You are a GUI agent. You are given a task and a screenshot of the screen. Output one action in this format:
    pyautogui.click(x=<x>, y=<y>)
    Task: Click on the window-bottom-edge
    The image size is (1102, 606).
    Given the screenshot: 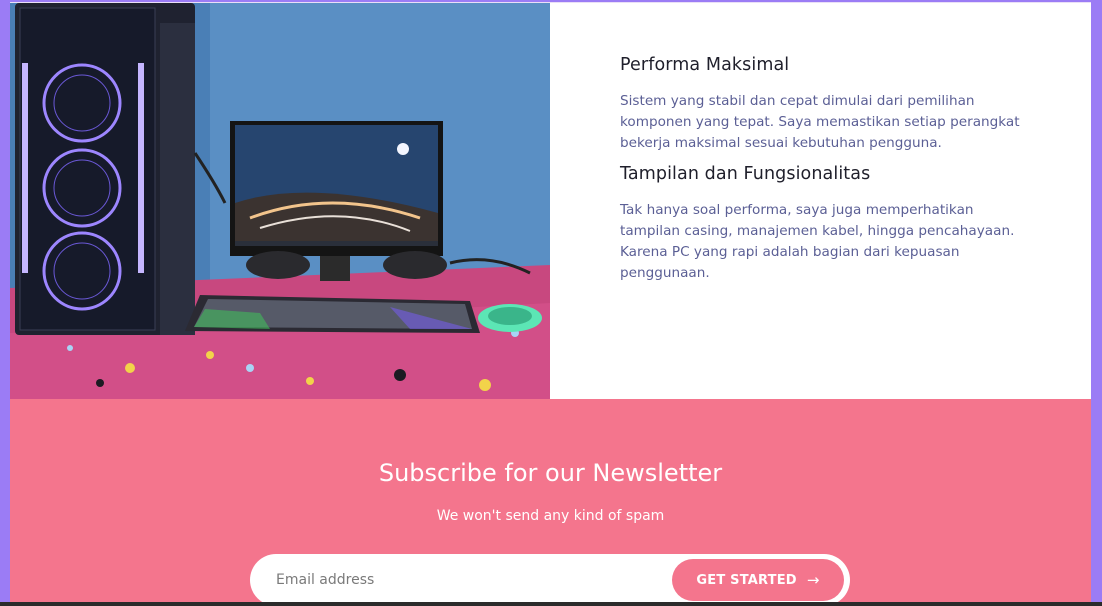 What is the action you would take?
    pyautogui.click(x=551, y=604)
    